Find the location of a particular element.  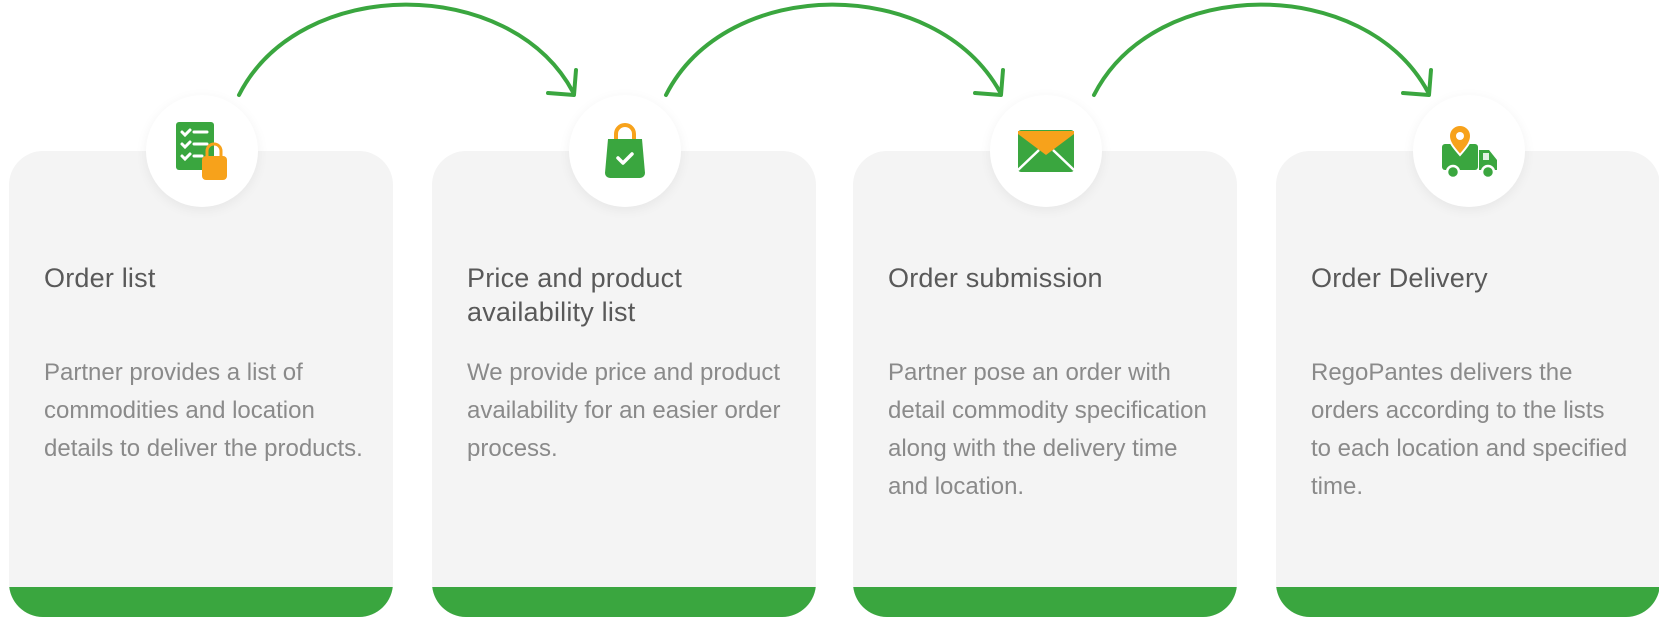

arrow-step2-to-step3 is located at coordinates (833, 49).